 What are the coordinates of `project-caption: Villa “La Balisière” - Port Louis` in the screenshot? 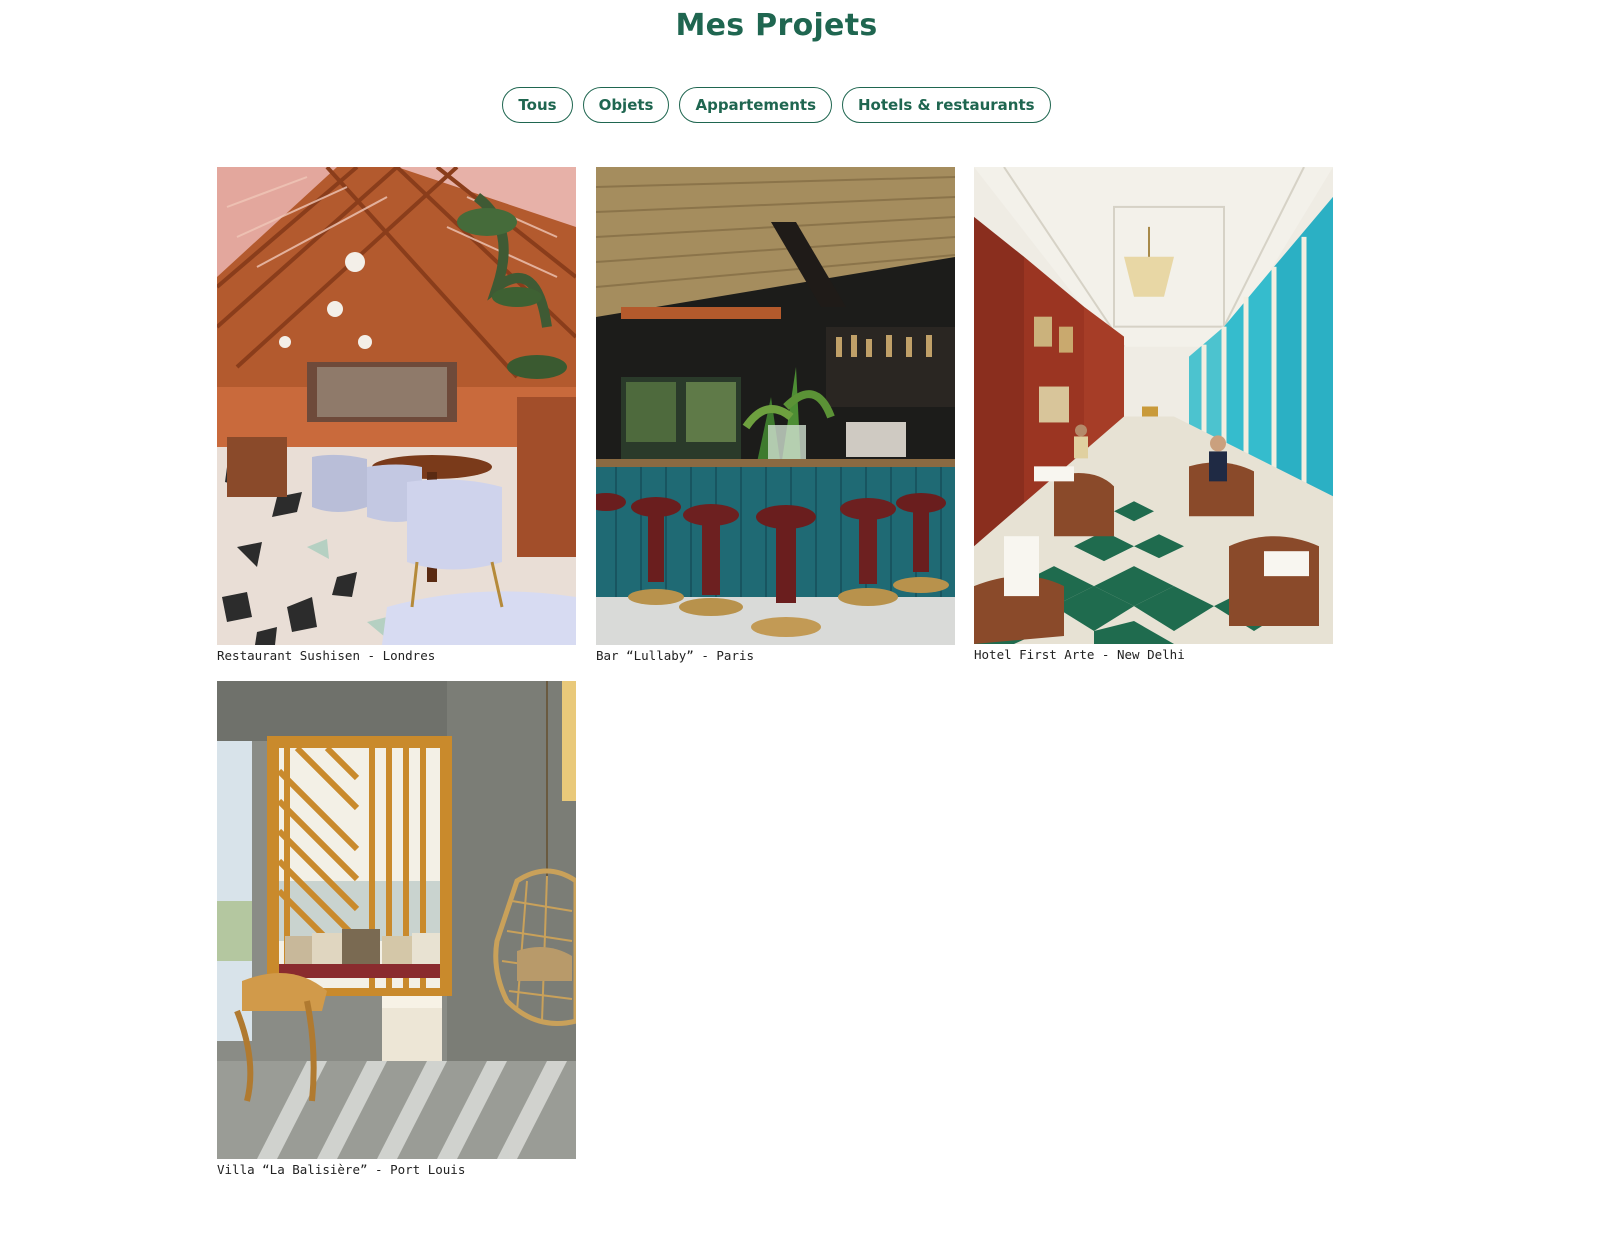 It's located at (341, 1169).